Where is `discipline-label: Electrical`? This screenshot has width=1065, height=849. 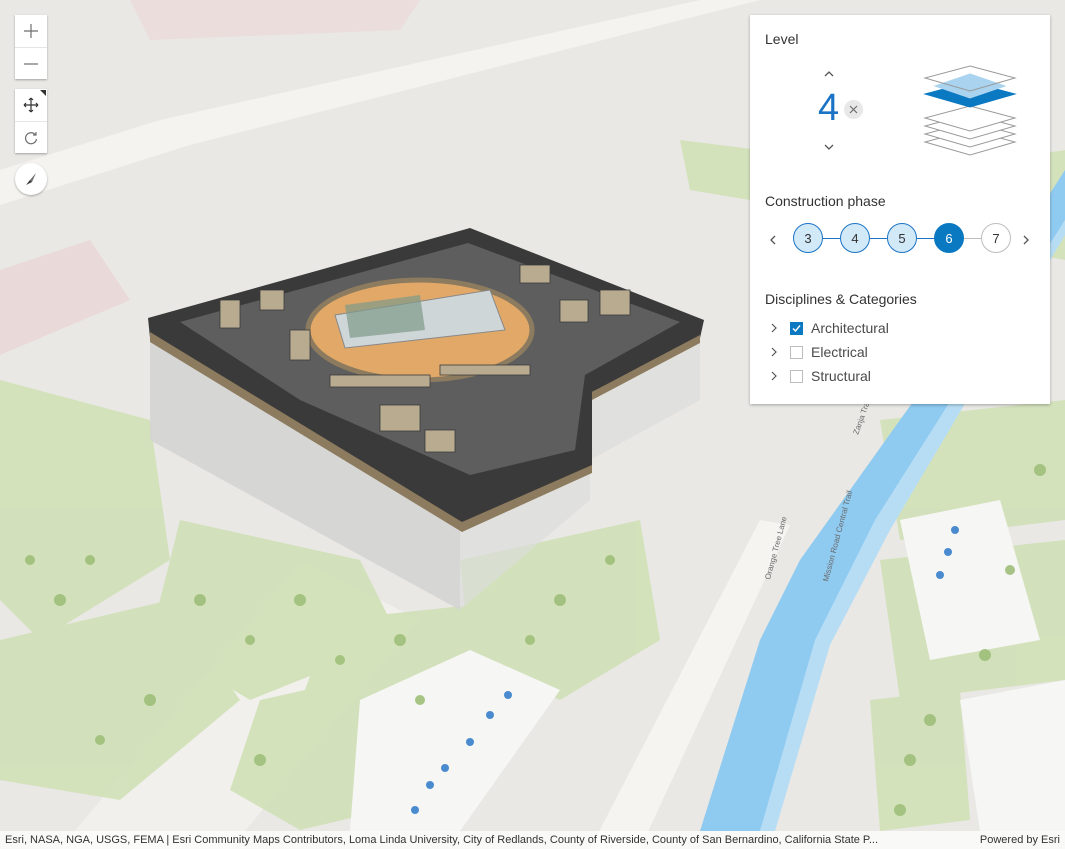
discipline-label: Electrical is located at coordinates (839, 352).